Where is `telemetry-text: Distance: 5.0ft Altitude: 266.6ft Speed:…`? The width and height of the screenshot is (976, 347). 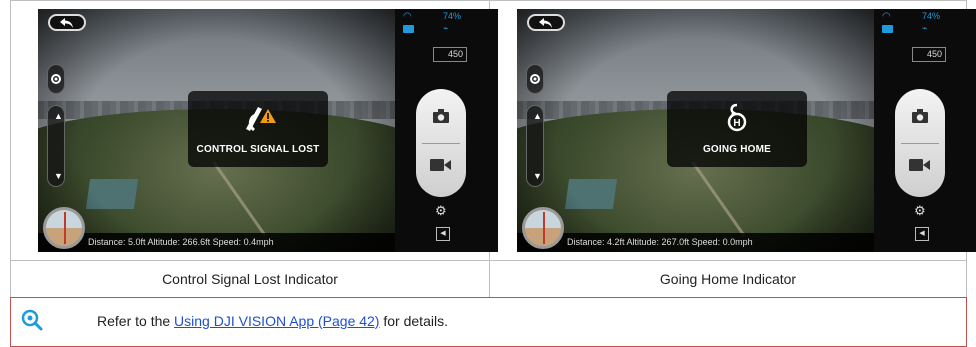
telemetry-text: Distance: 5.0ft Altitude: 266.6ft Speed:… is located at coordinates (181, 242).